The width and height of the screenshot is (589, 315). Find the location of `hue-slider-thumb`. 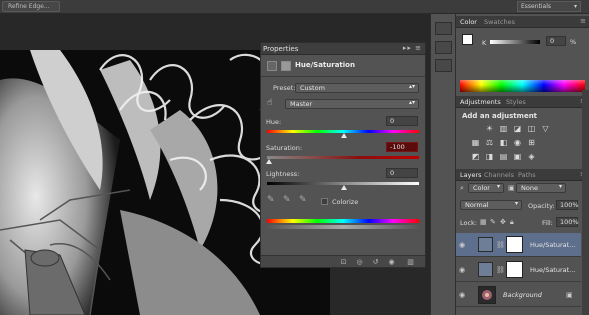

hue-slider-thumb is located at coordinates (344, 135).